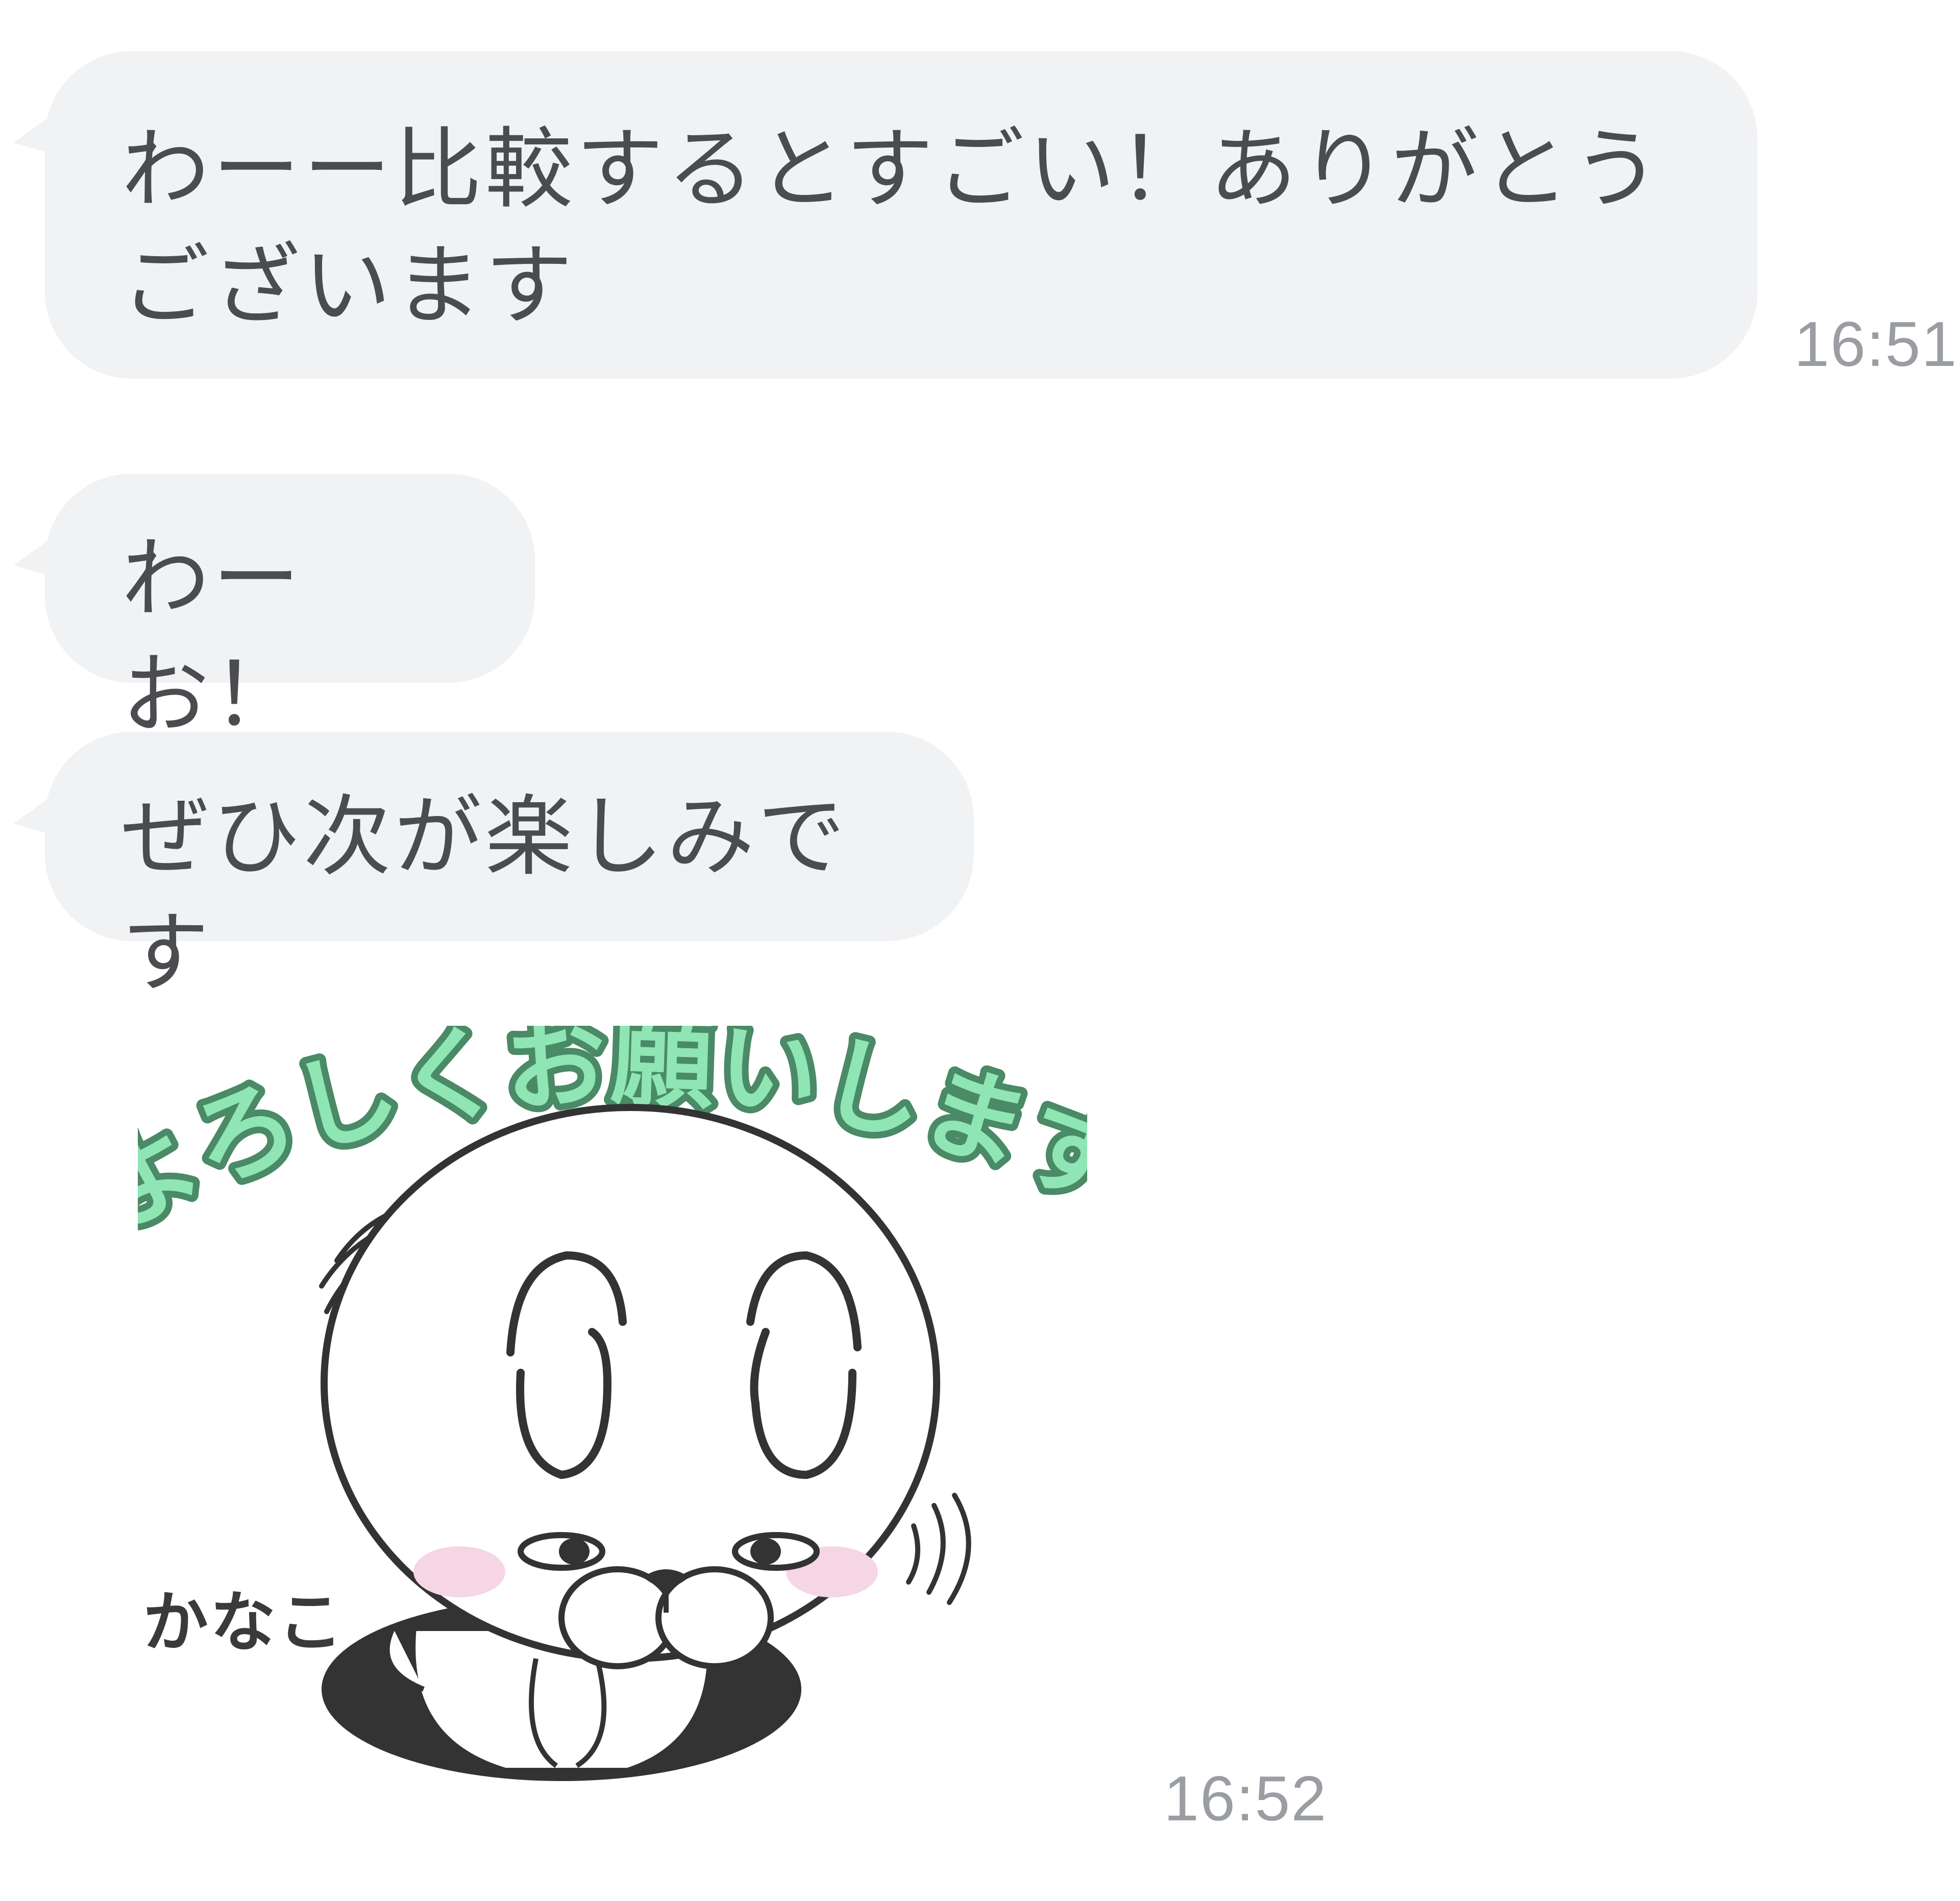  I want to click on sticker-name-label: かなこ, so click(244, 1623).